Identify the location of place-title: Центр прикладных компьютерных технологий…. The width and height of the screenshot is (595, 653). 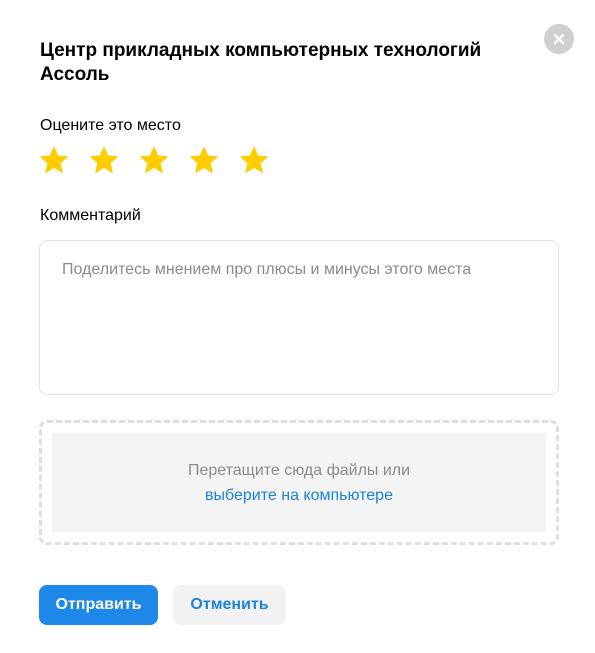
(261, 62).